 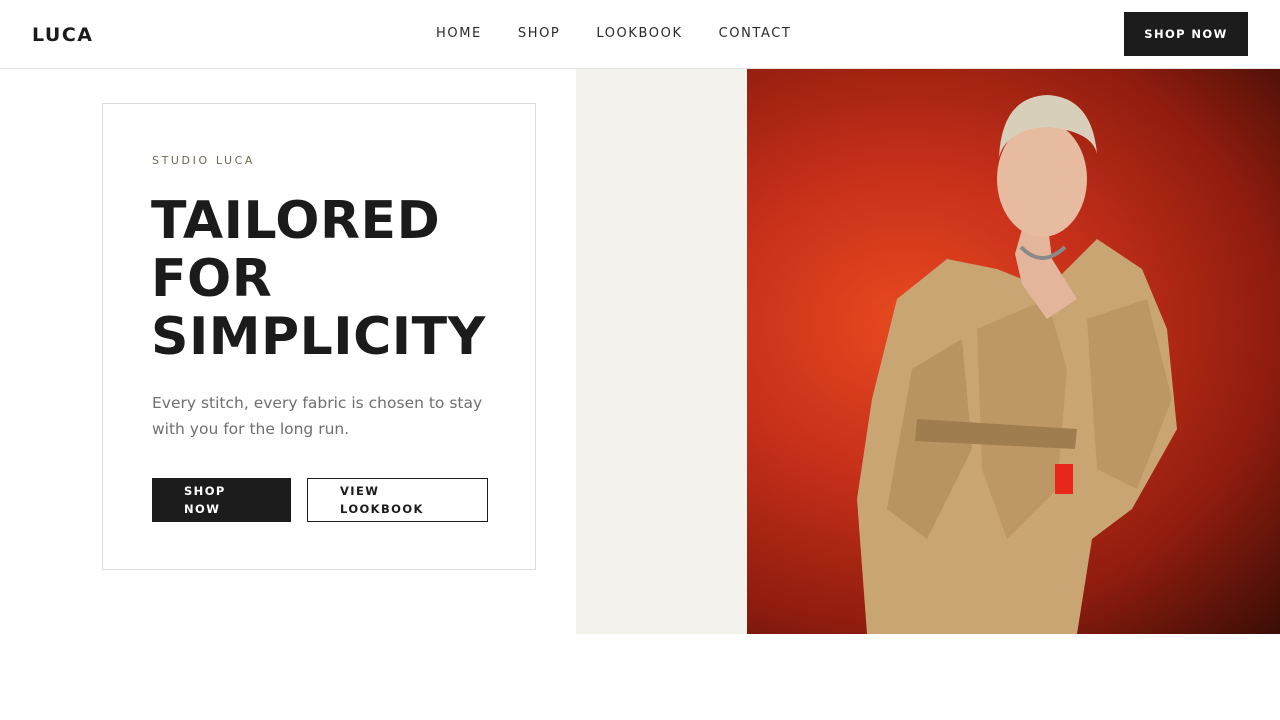 What do you see at coordinates (204, 160) in the screenshot?
I see `hero-eyebrow: STUDIO LUCA` at bounding box center [204, 160].